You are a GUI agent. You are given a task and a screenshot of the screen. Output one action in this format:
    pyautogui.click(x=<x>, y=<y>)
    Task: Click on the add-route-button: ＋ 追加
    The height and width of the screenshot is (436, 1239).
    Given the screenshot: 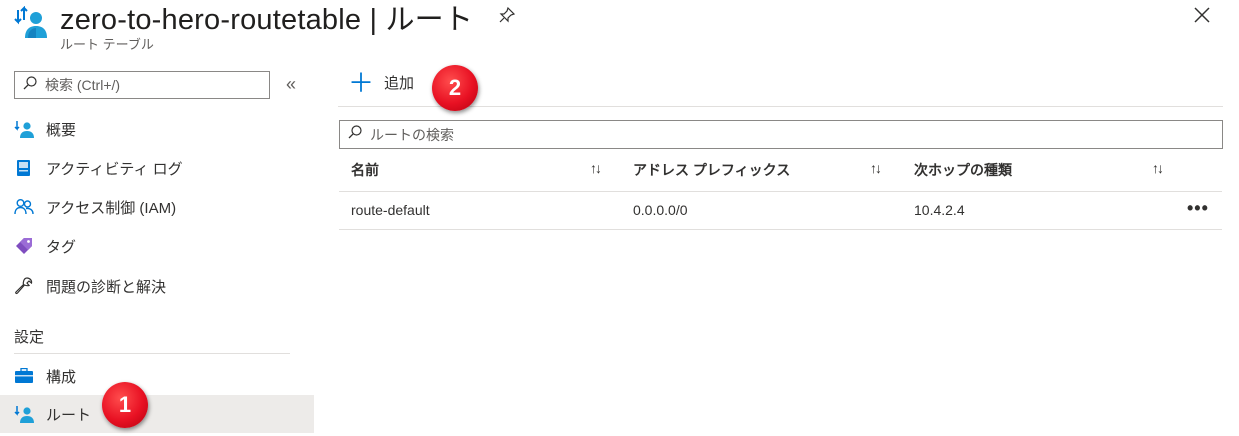 What is the action you would take?
    pyautogui.click(x=381, y=82)
    